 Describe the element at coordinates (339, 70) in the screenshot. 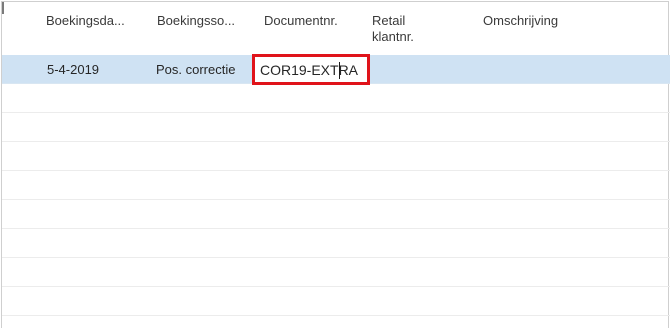

I see `text-caret` at that location.